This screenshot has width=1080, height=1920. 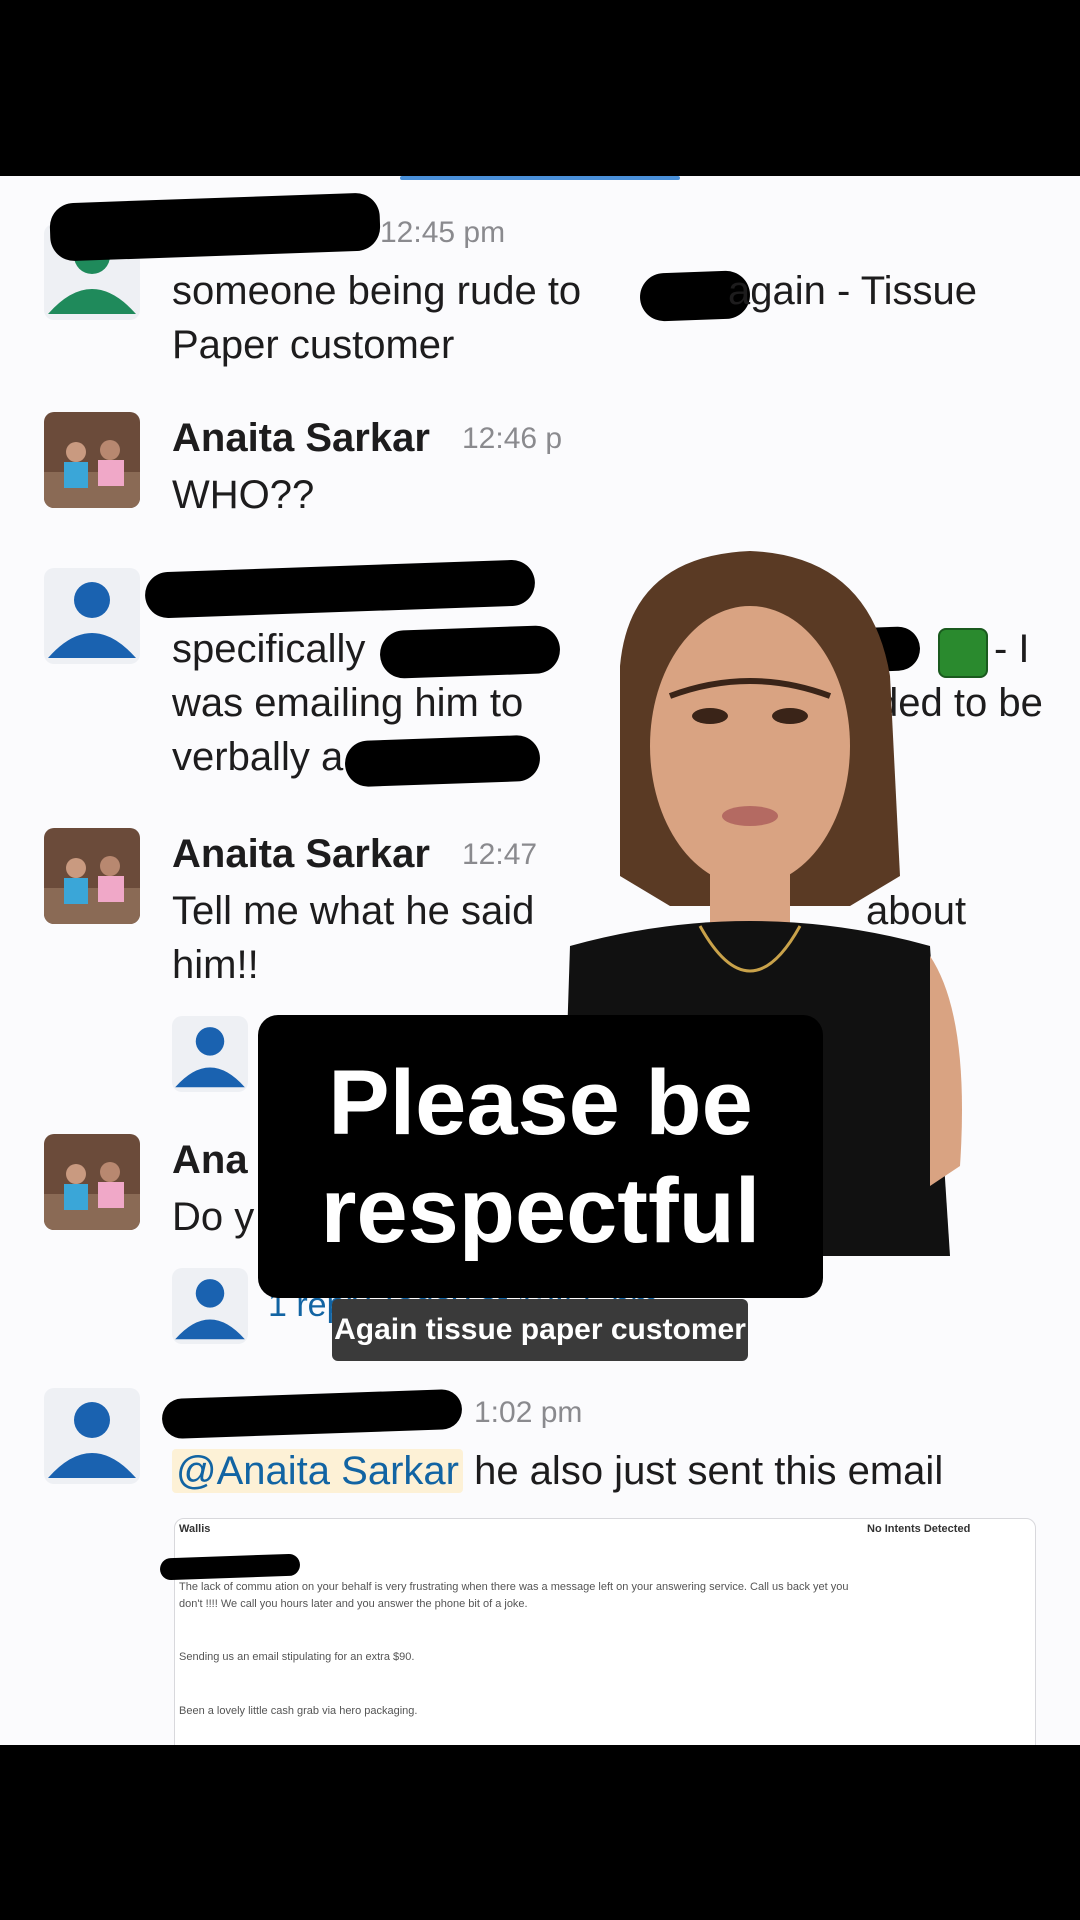 What do you see at coordinates (919, 1529) in the screenshot?
I see `email-status: No Intents Detected` at bounding box center [919, 1529].